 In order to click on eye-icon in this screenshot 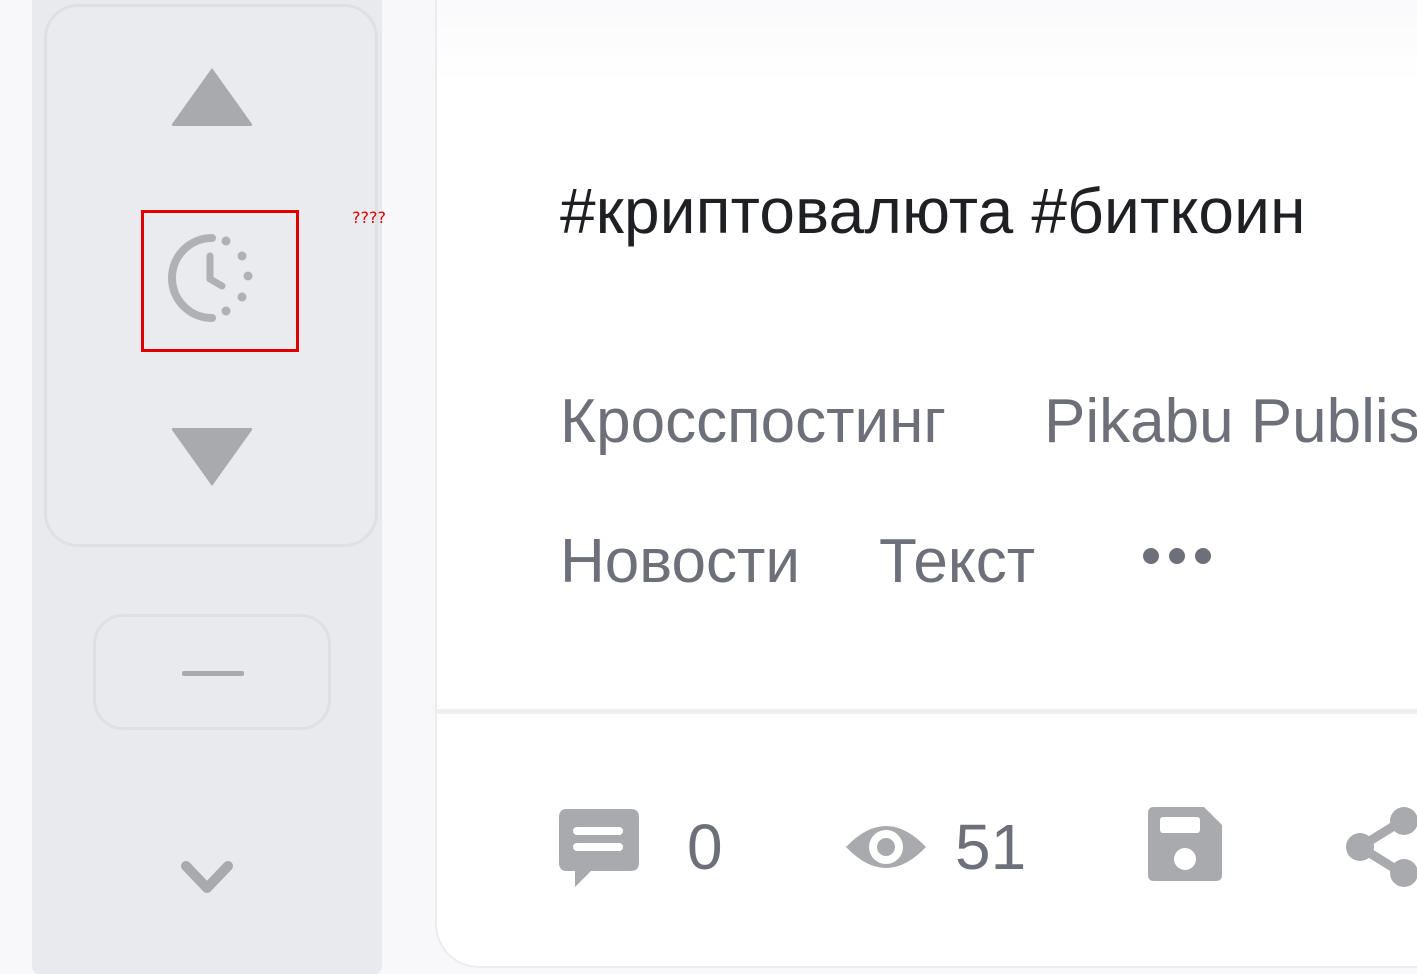, I will do `click(886, 847)`.